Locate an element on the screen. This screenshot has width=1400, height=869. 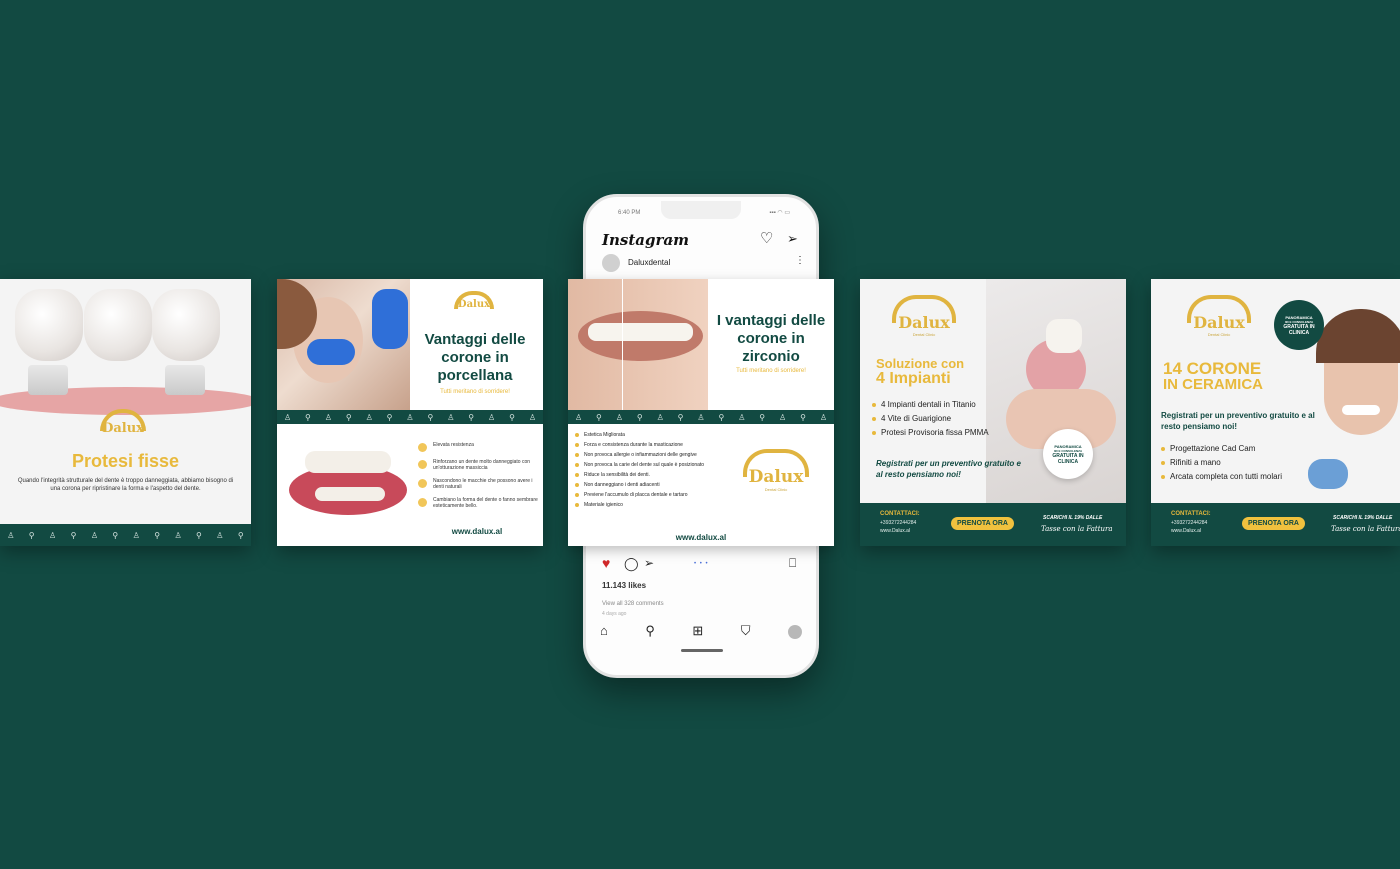
post-title: Protesi fisse is located at coordinates (125, 461).